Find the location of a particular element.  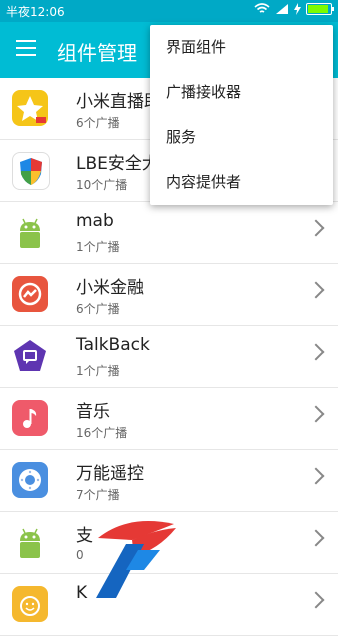

menu-item-content-providers: 内容提供者 is located at coordinates (241, 182).